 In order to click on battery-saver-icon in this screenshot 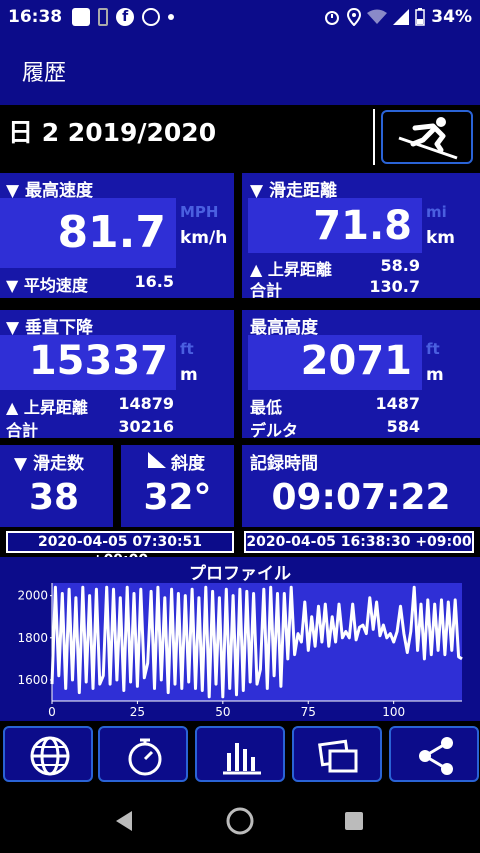, I will do `click(103, 16)`.